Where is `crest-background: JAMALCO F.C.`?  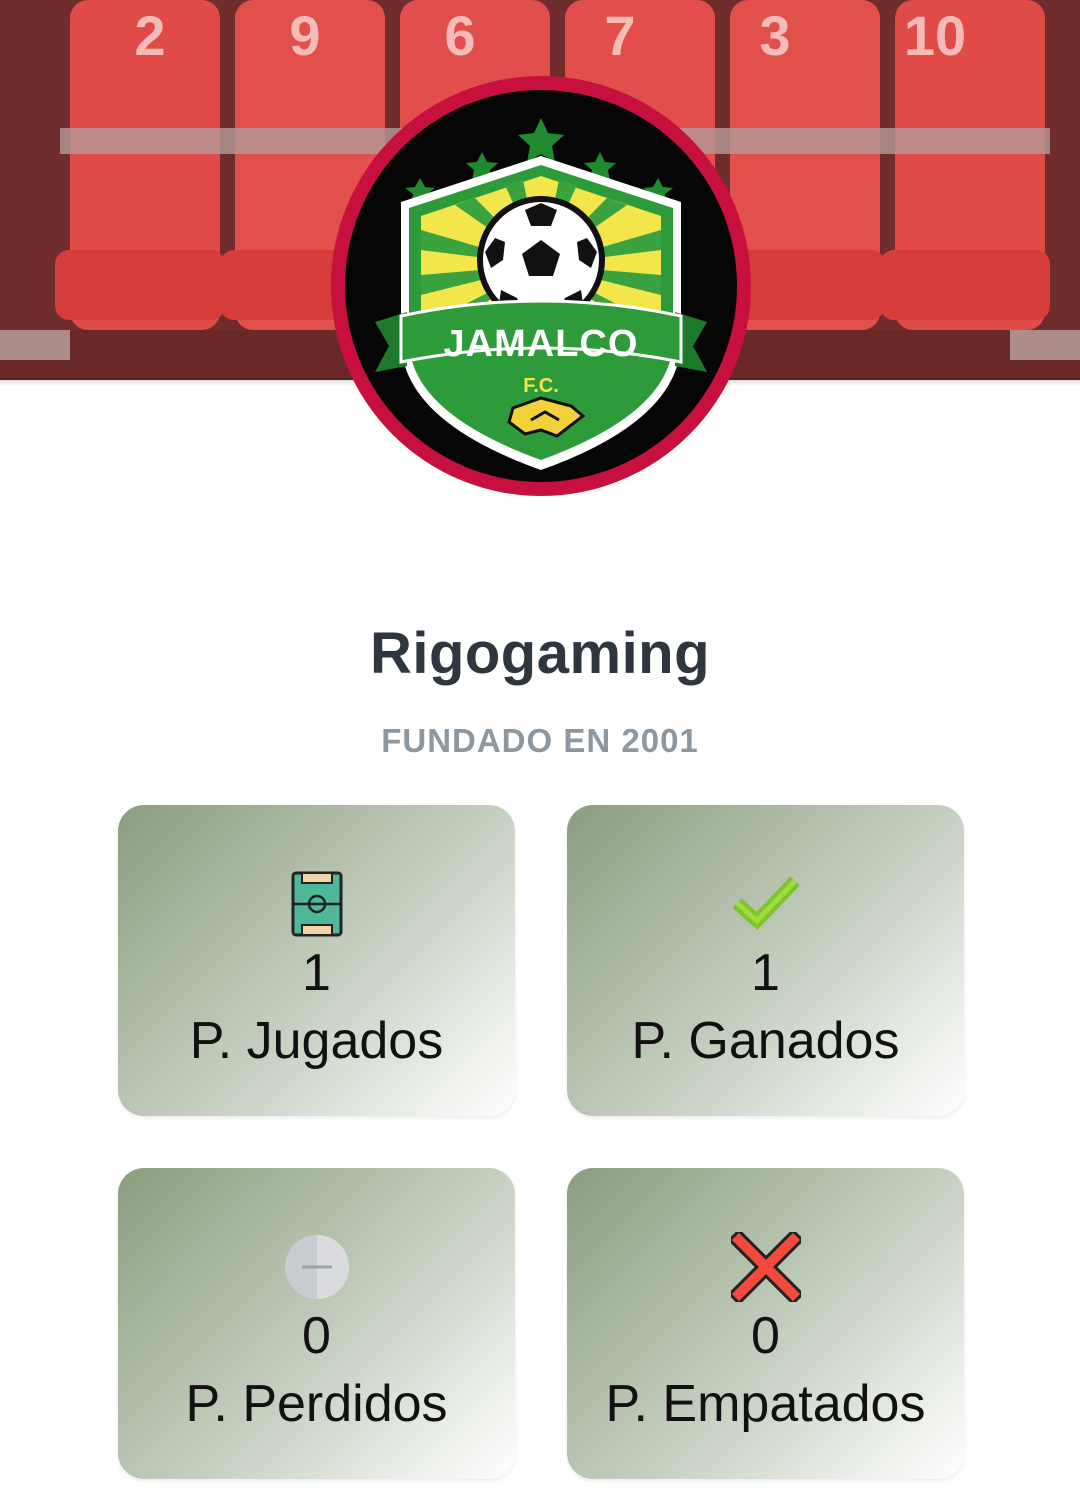 crest-background: JAMALCO F.C. is located at coordinates (541, 286).